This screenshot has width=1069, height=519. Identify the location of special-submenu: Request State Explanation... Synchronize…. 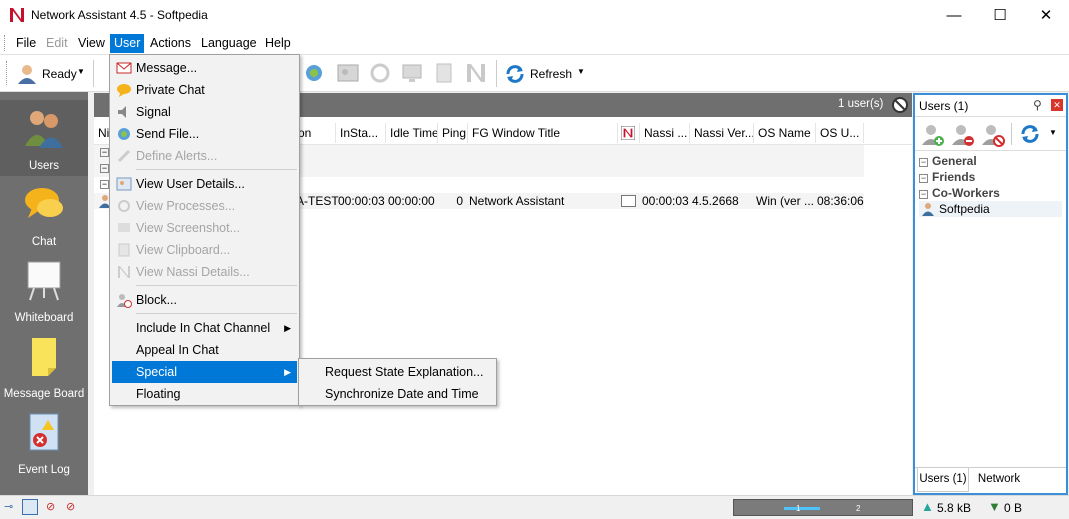
(397, 382).